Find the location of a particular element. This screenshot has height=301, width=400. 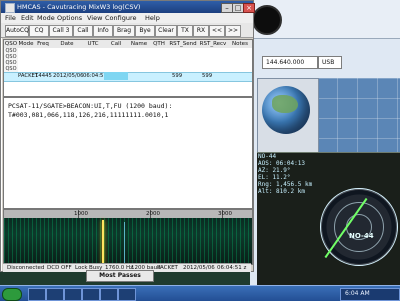

selected-rst-send: 599 is located at coordinates (177, 76).